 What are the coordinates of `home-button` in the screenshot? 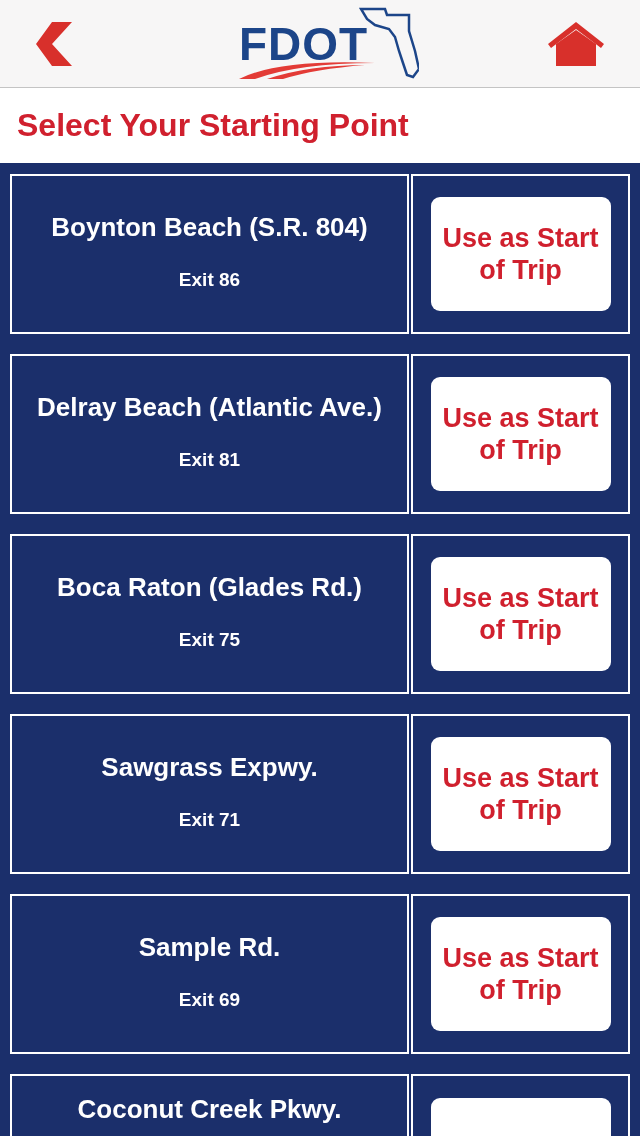 It's located at (576, 43).